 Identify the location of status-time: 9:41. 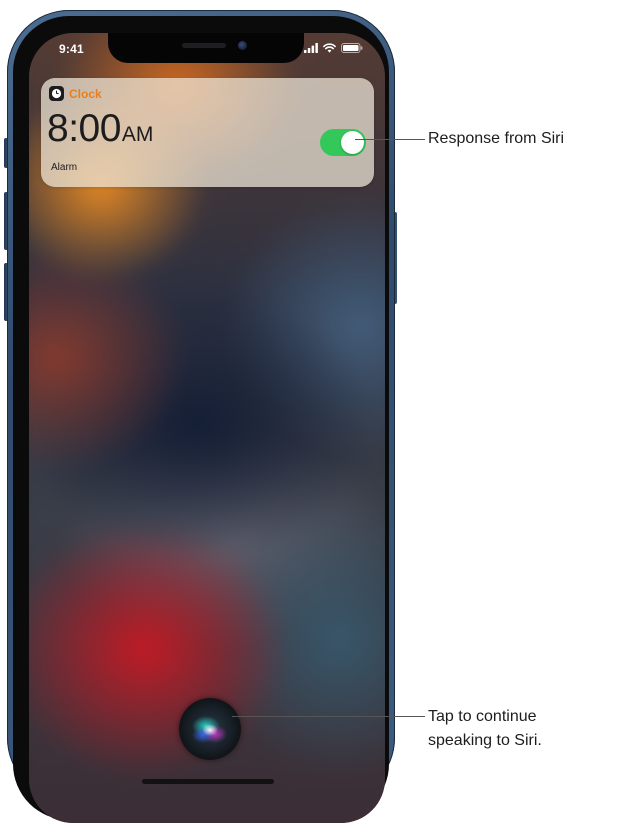
(71, 49).